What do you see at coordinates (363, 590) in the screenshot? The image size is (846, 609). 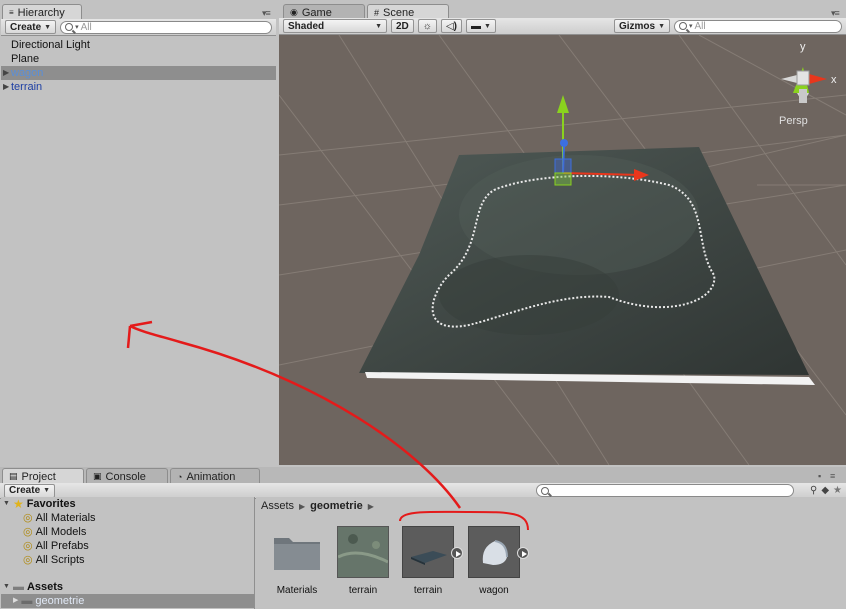 I see `asset-label: terrain` at bounding box center [363, 590].